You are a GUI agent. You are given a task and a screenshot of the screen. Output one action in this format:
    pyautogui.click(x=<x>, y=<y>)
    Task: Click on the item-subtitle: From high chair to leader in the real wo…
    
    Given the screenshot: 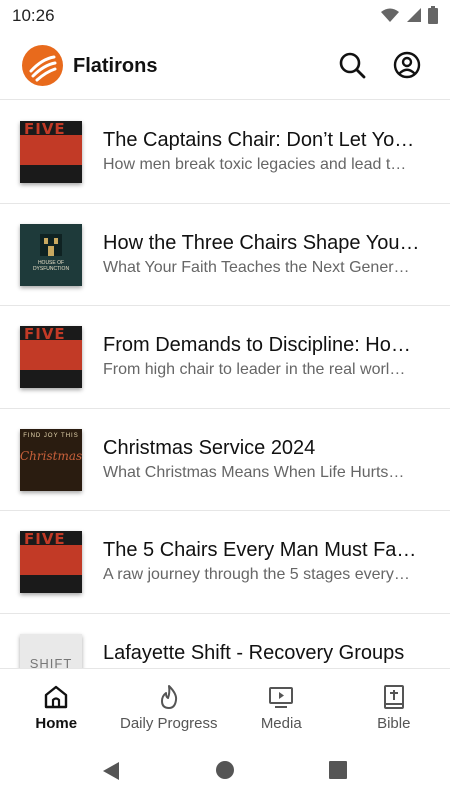 What is the action you would take?
    pyautogui.click(x=254, y=369)
    